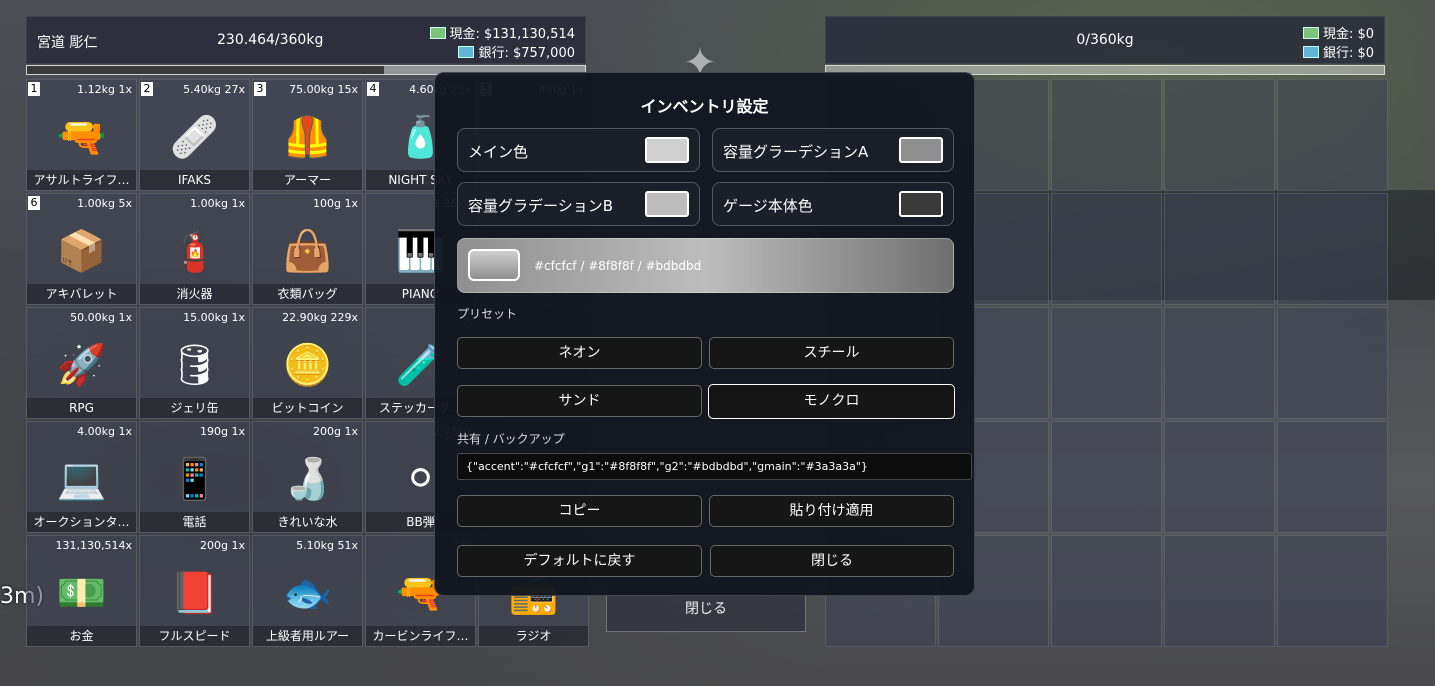 The image size is (1435, 686). Describe the element at coordinates (768, 206) in the screenshot. I see `gauge-color-label: ゲージ本体色` at that location.